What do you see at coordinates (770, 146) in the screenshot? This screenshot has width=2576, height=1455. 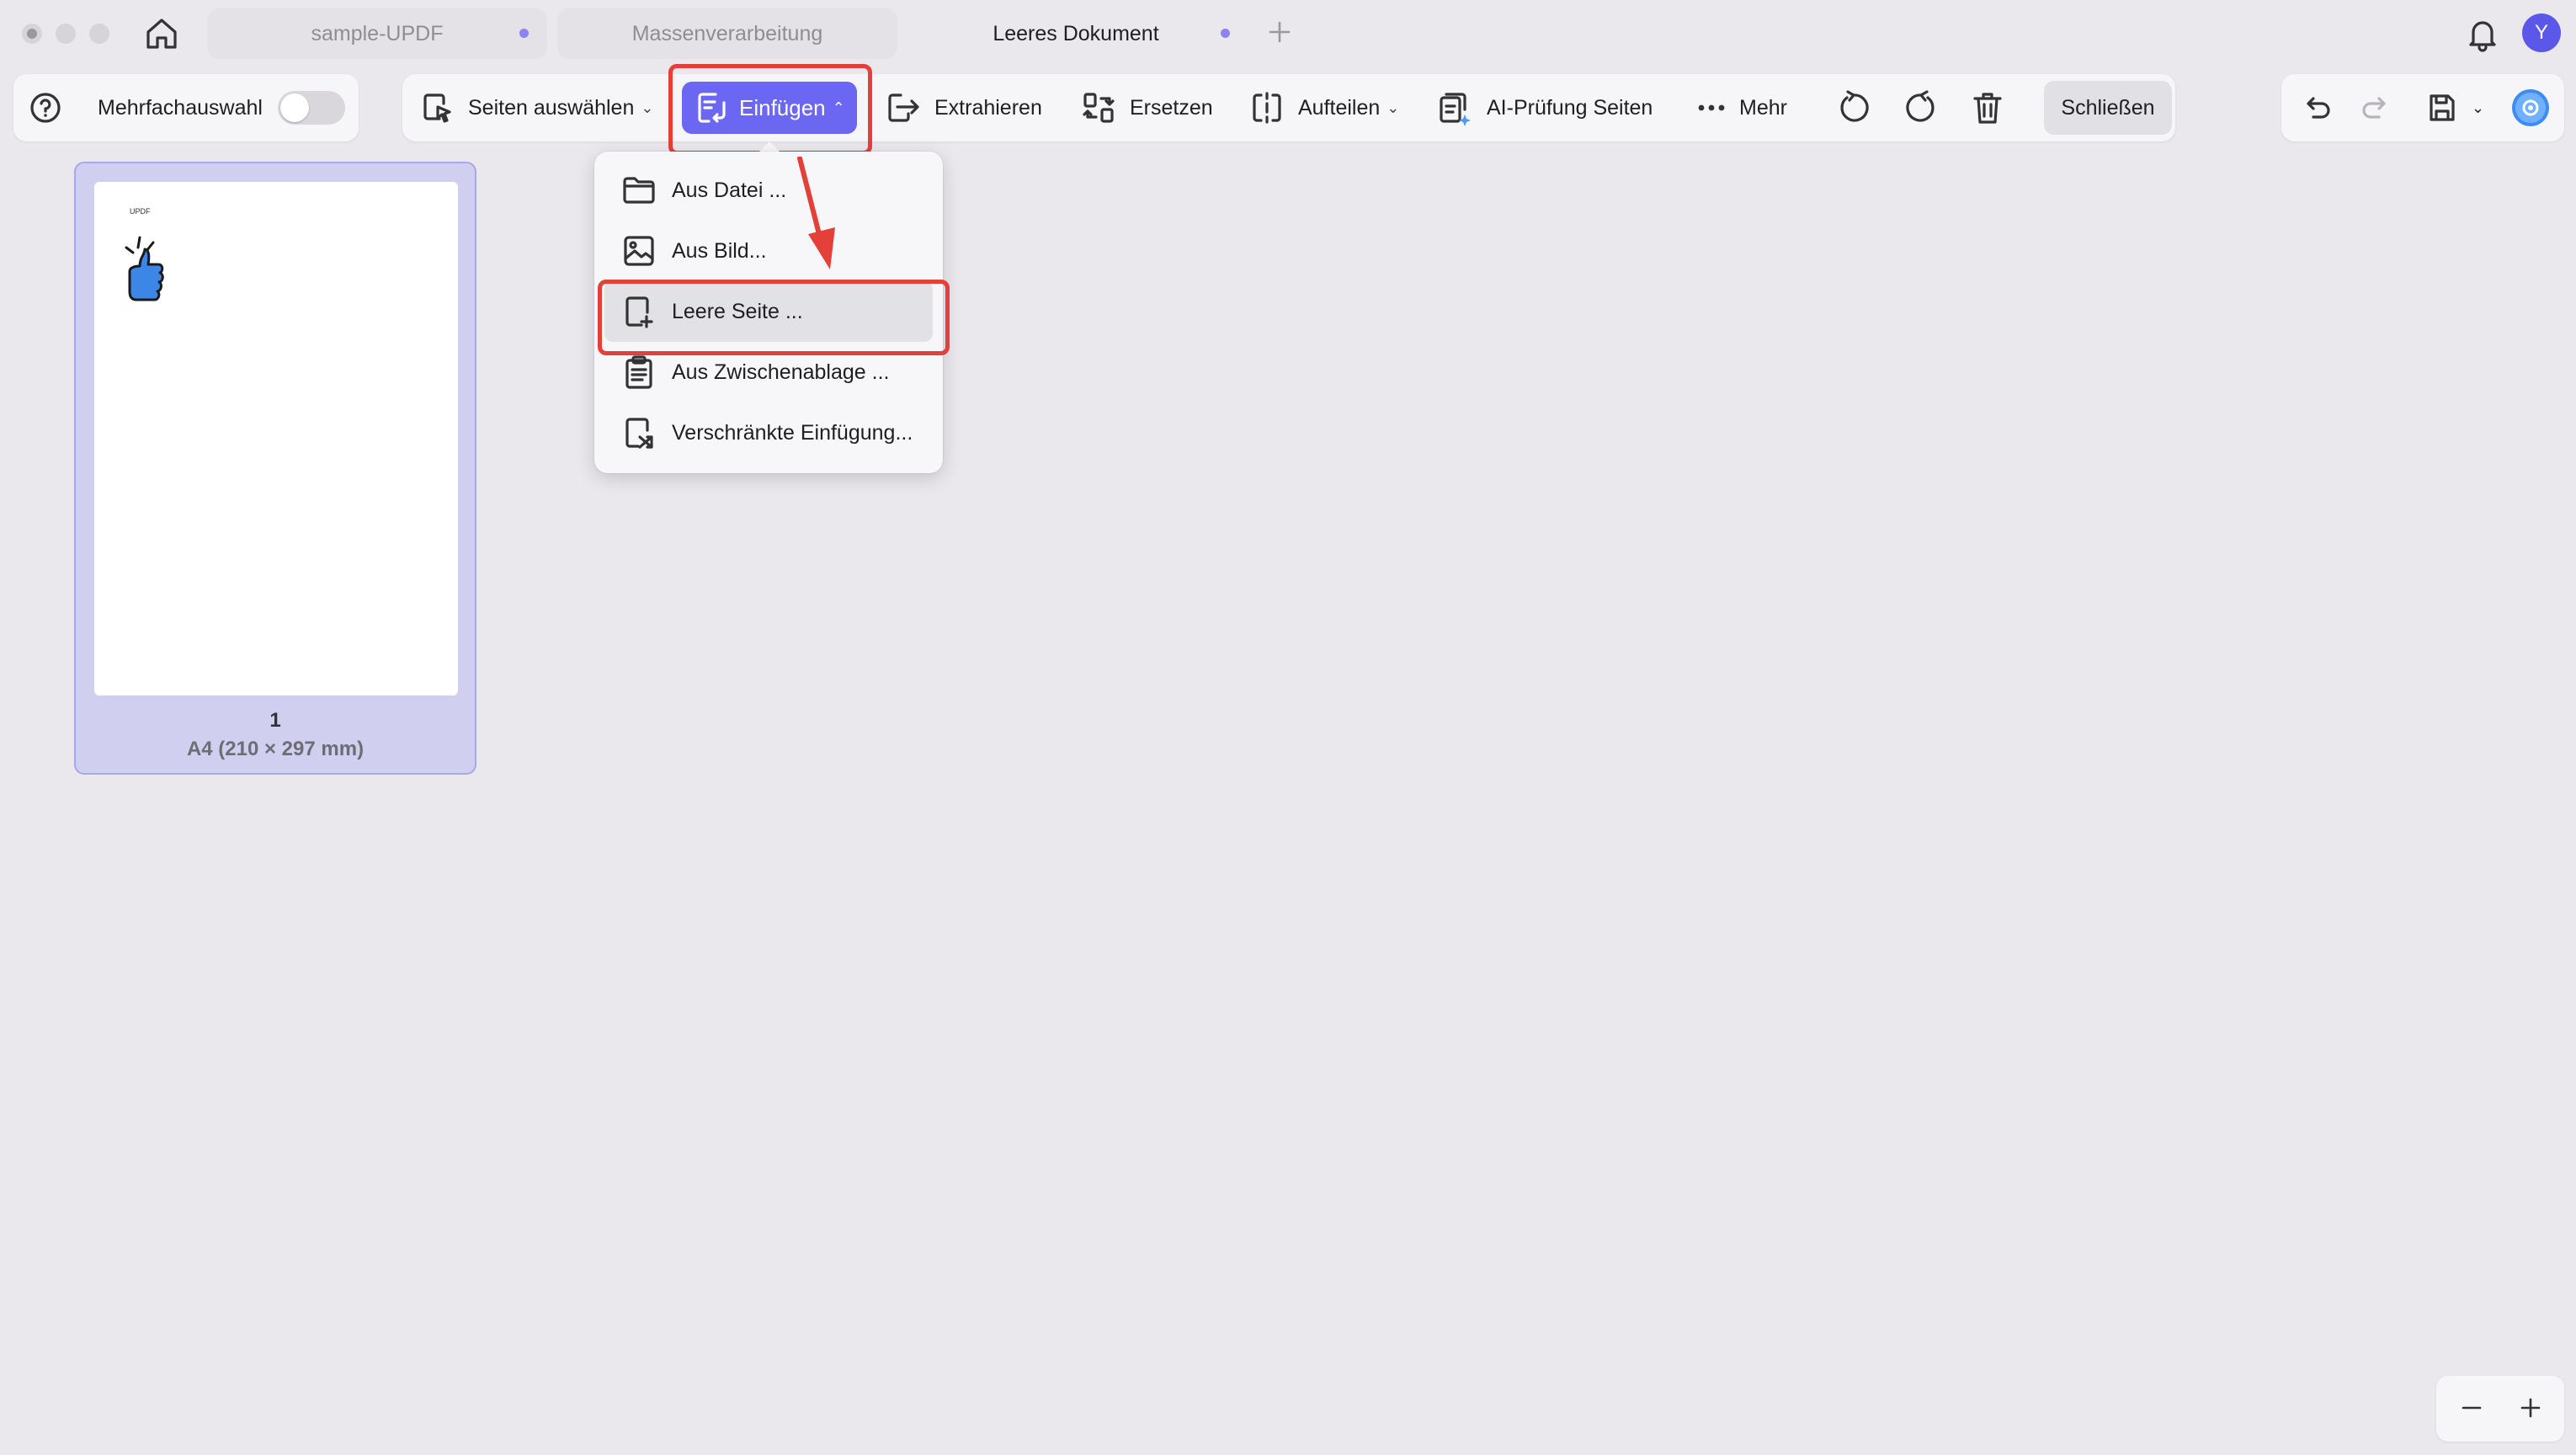 I see `menu-caret` at bounding box center [770, 146].